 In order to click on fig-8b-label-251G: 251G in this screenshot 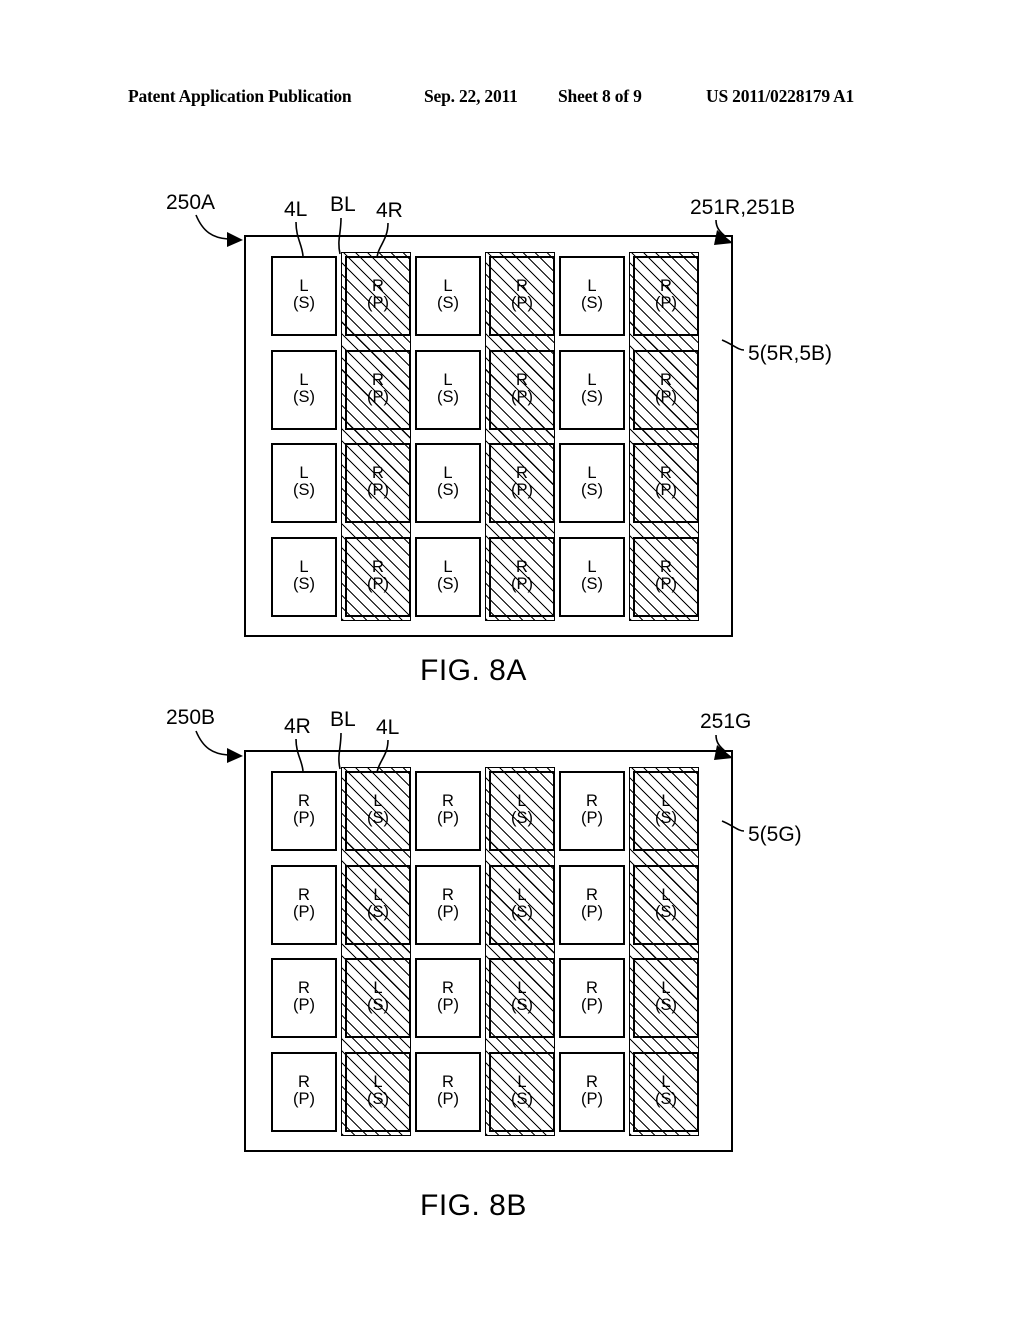, I will do `click(726, 721)`.